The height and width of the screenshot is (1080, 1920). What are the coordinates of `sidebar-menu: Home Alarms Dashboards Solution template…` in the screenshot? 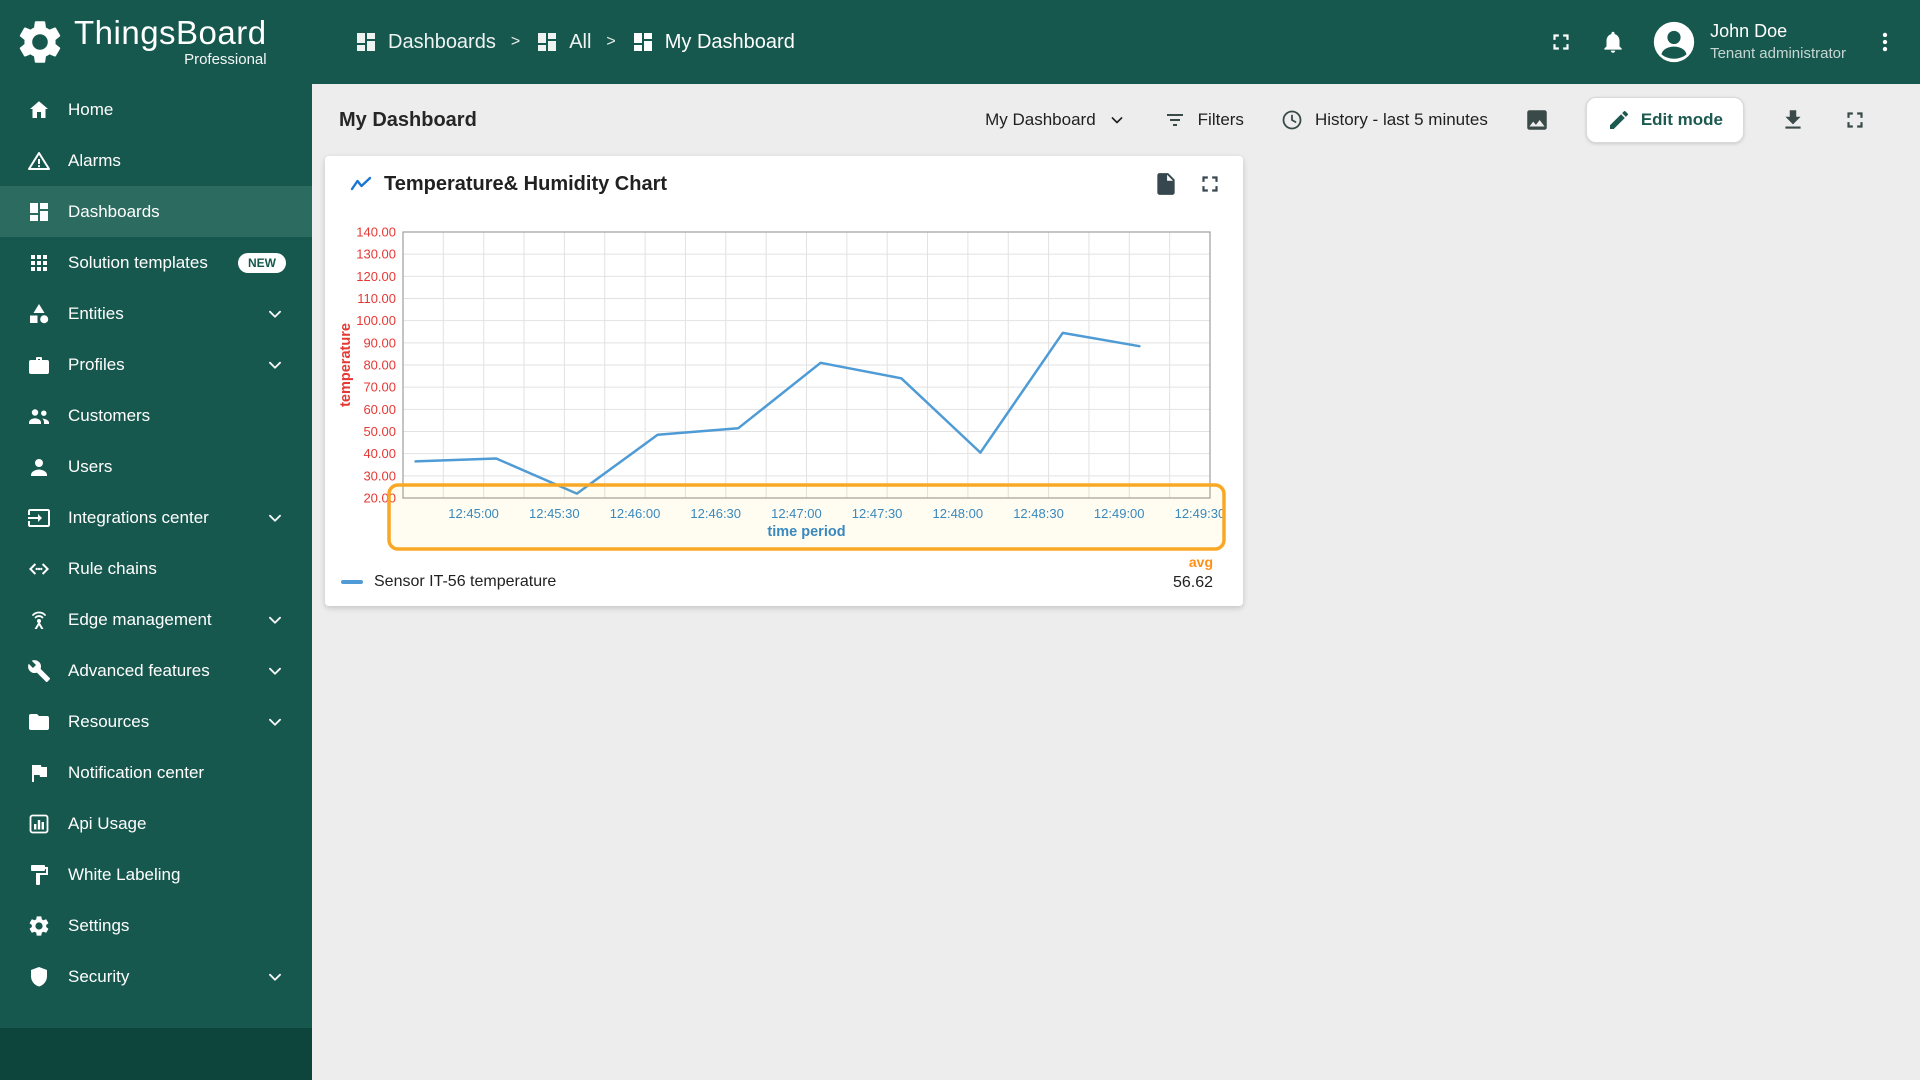 It's located at (156, 582).